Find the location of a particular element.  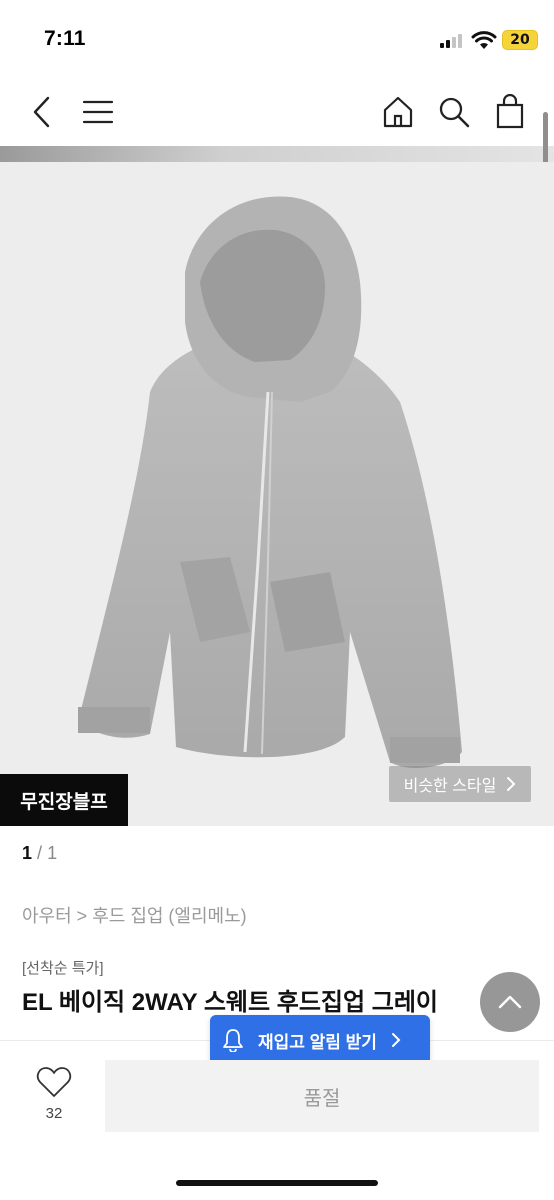

image-page-counter: 1 / 1 is located at coordinates (39, 853).